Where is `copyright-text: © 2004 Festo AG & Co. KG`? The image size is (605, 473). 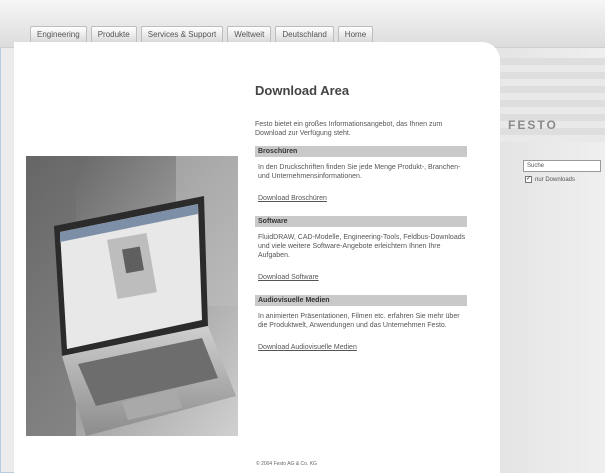
copyright-text: © 2004 Festo AG & Co. KG is located at coordinates (286, 464).